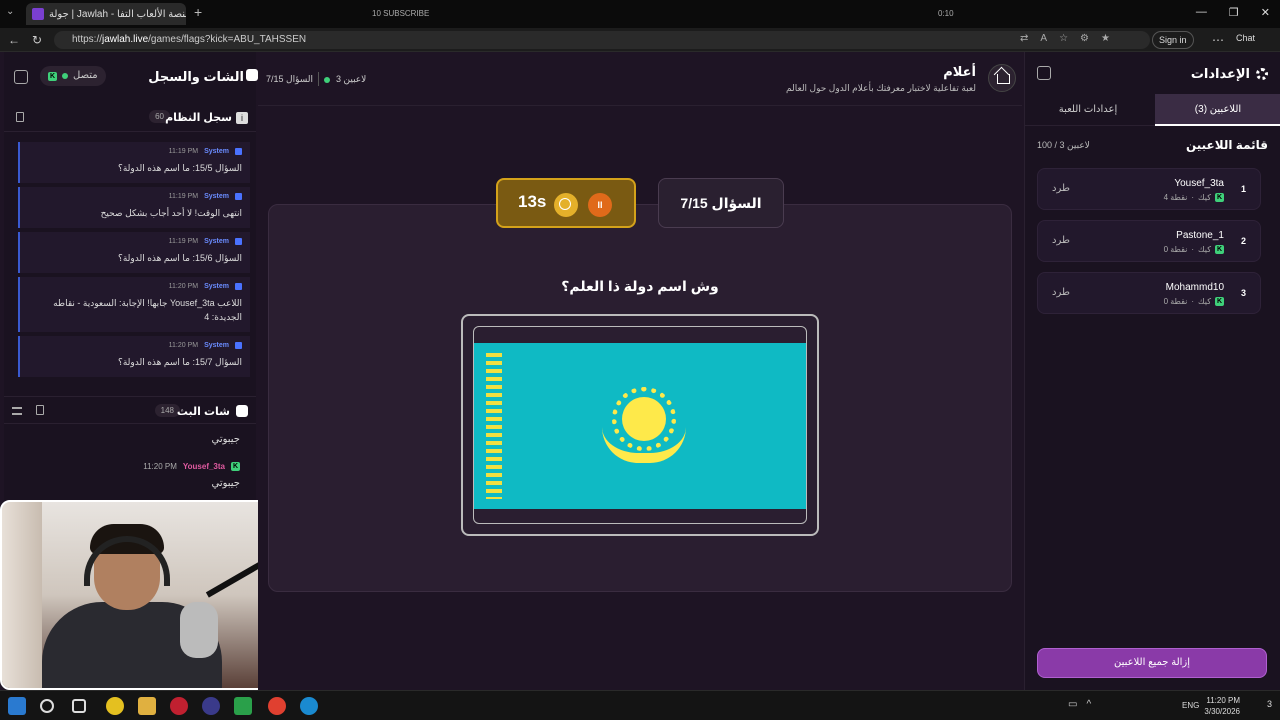 The height and width of the screenshot is (720, 1280). Describe the element at coordinates (345, 79) in the screenshot. I see `players-online: 3 لاعبين` at that location.